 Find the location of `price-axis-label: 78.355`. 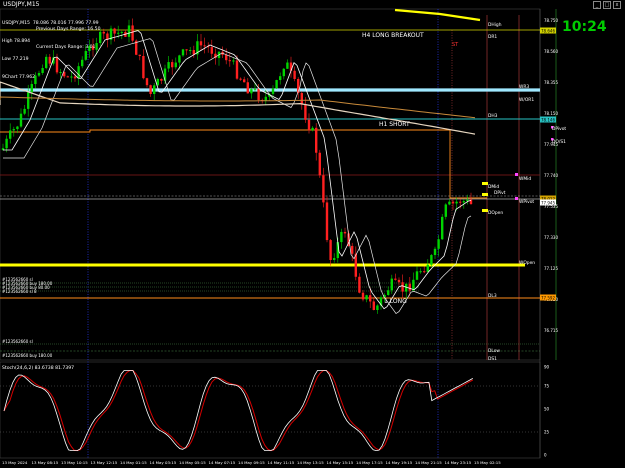

price-axis-label: 78.355 is located at coordinates (551, 82).